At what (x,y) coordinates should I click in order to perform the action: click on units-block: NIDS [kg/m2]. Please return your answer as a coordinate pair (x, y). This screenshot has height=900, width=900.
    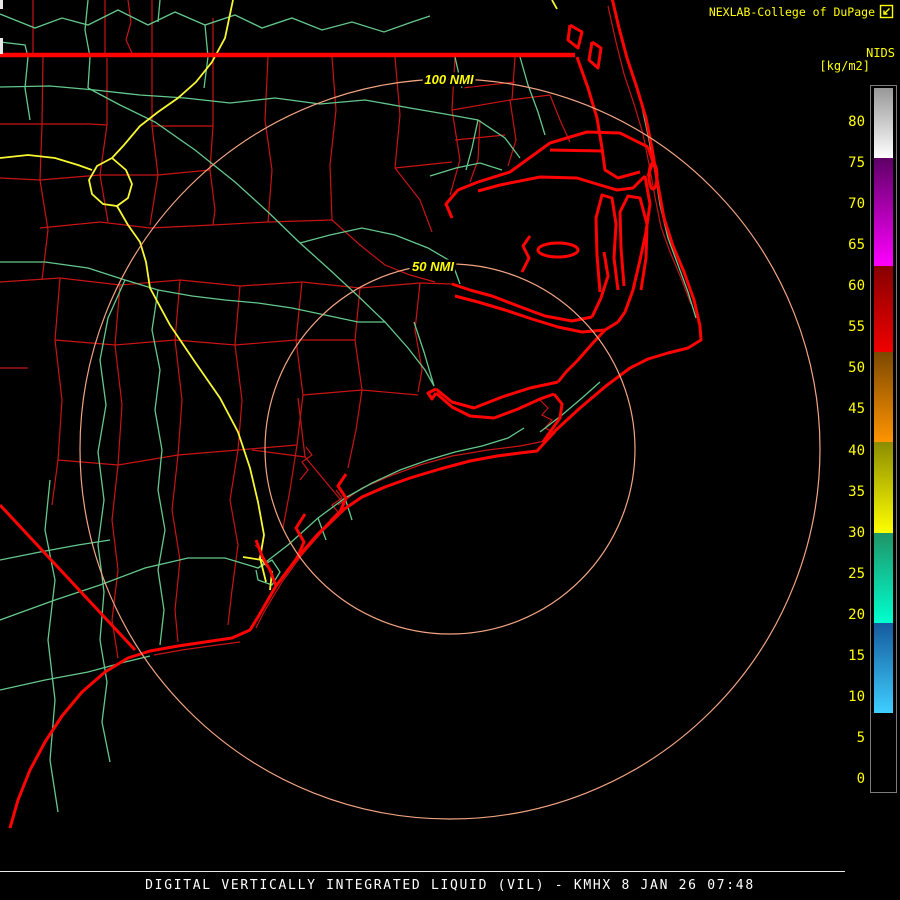
    Looking at the image, I should click on (857, 60).